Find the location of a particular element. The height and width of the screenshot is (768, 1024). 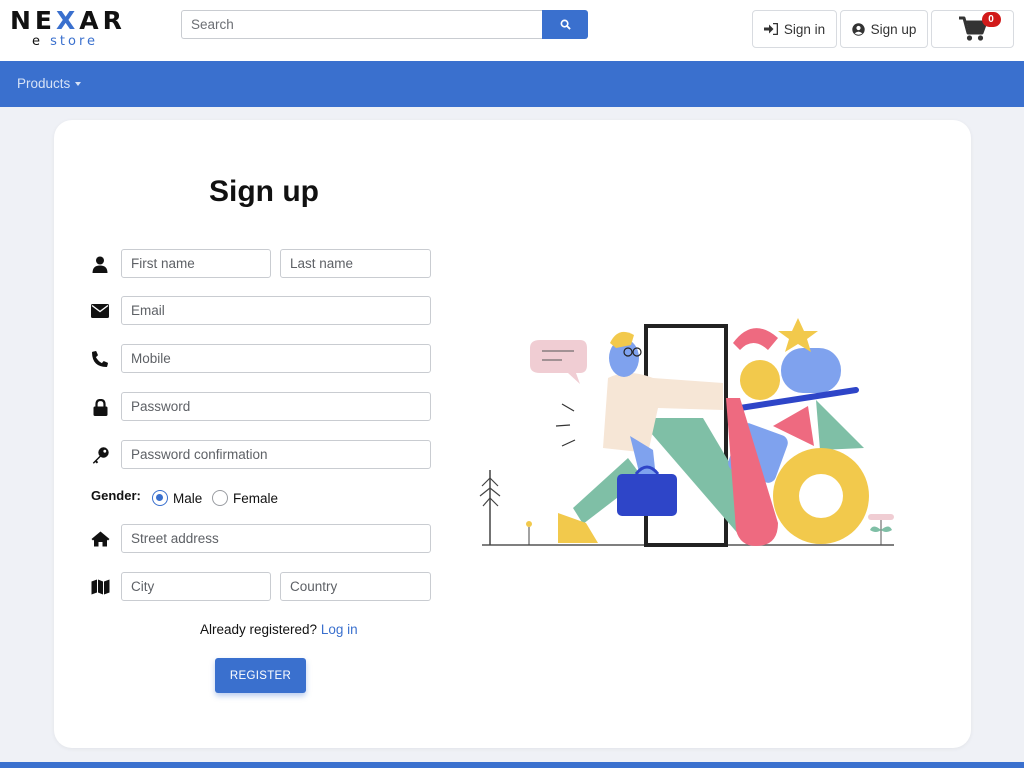

already-registered-text: Already registered? Log in is located at coordinates (279, 629).